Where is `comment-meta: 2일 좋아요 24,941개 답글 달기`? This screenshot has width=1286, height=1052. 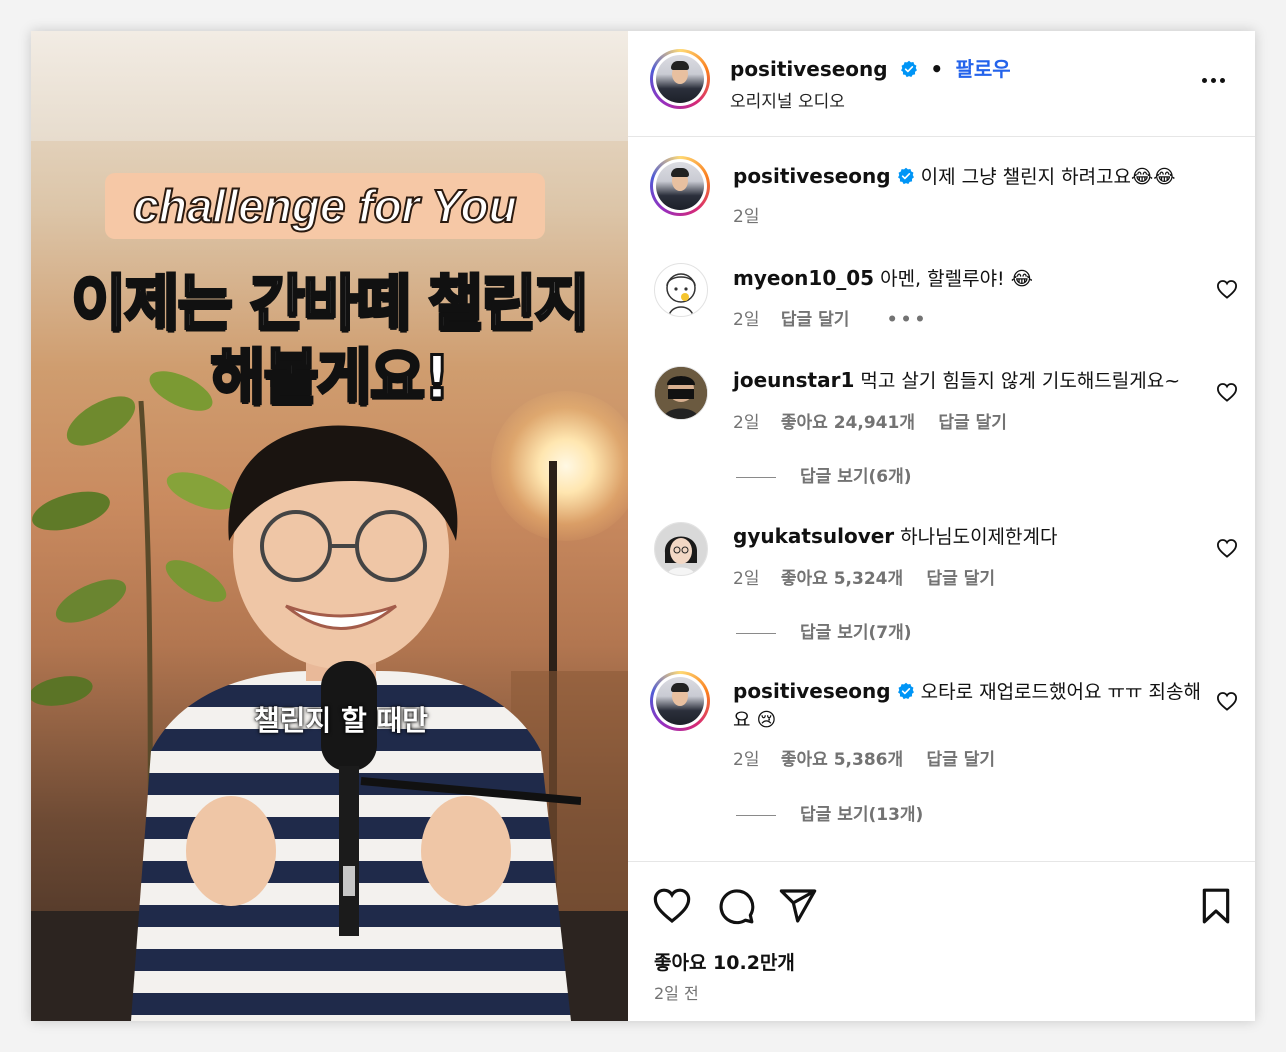
comment-meta: 2일 좋아요 24,941개 답글 달기 is located at coordinates (870, 420).